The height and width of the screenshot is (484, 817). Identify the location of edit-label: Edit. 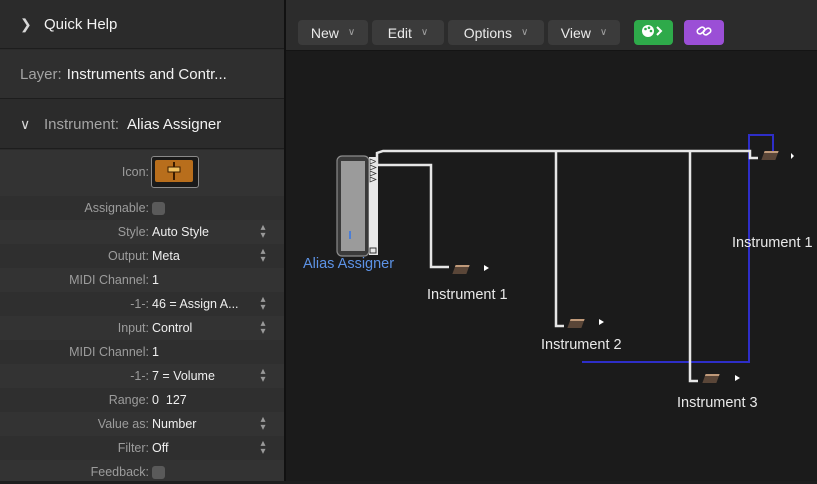
(399, 32).